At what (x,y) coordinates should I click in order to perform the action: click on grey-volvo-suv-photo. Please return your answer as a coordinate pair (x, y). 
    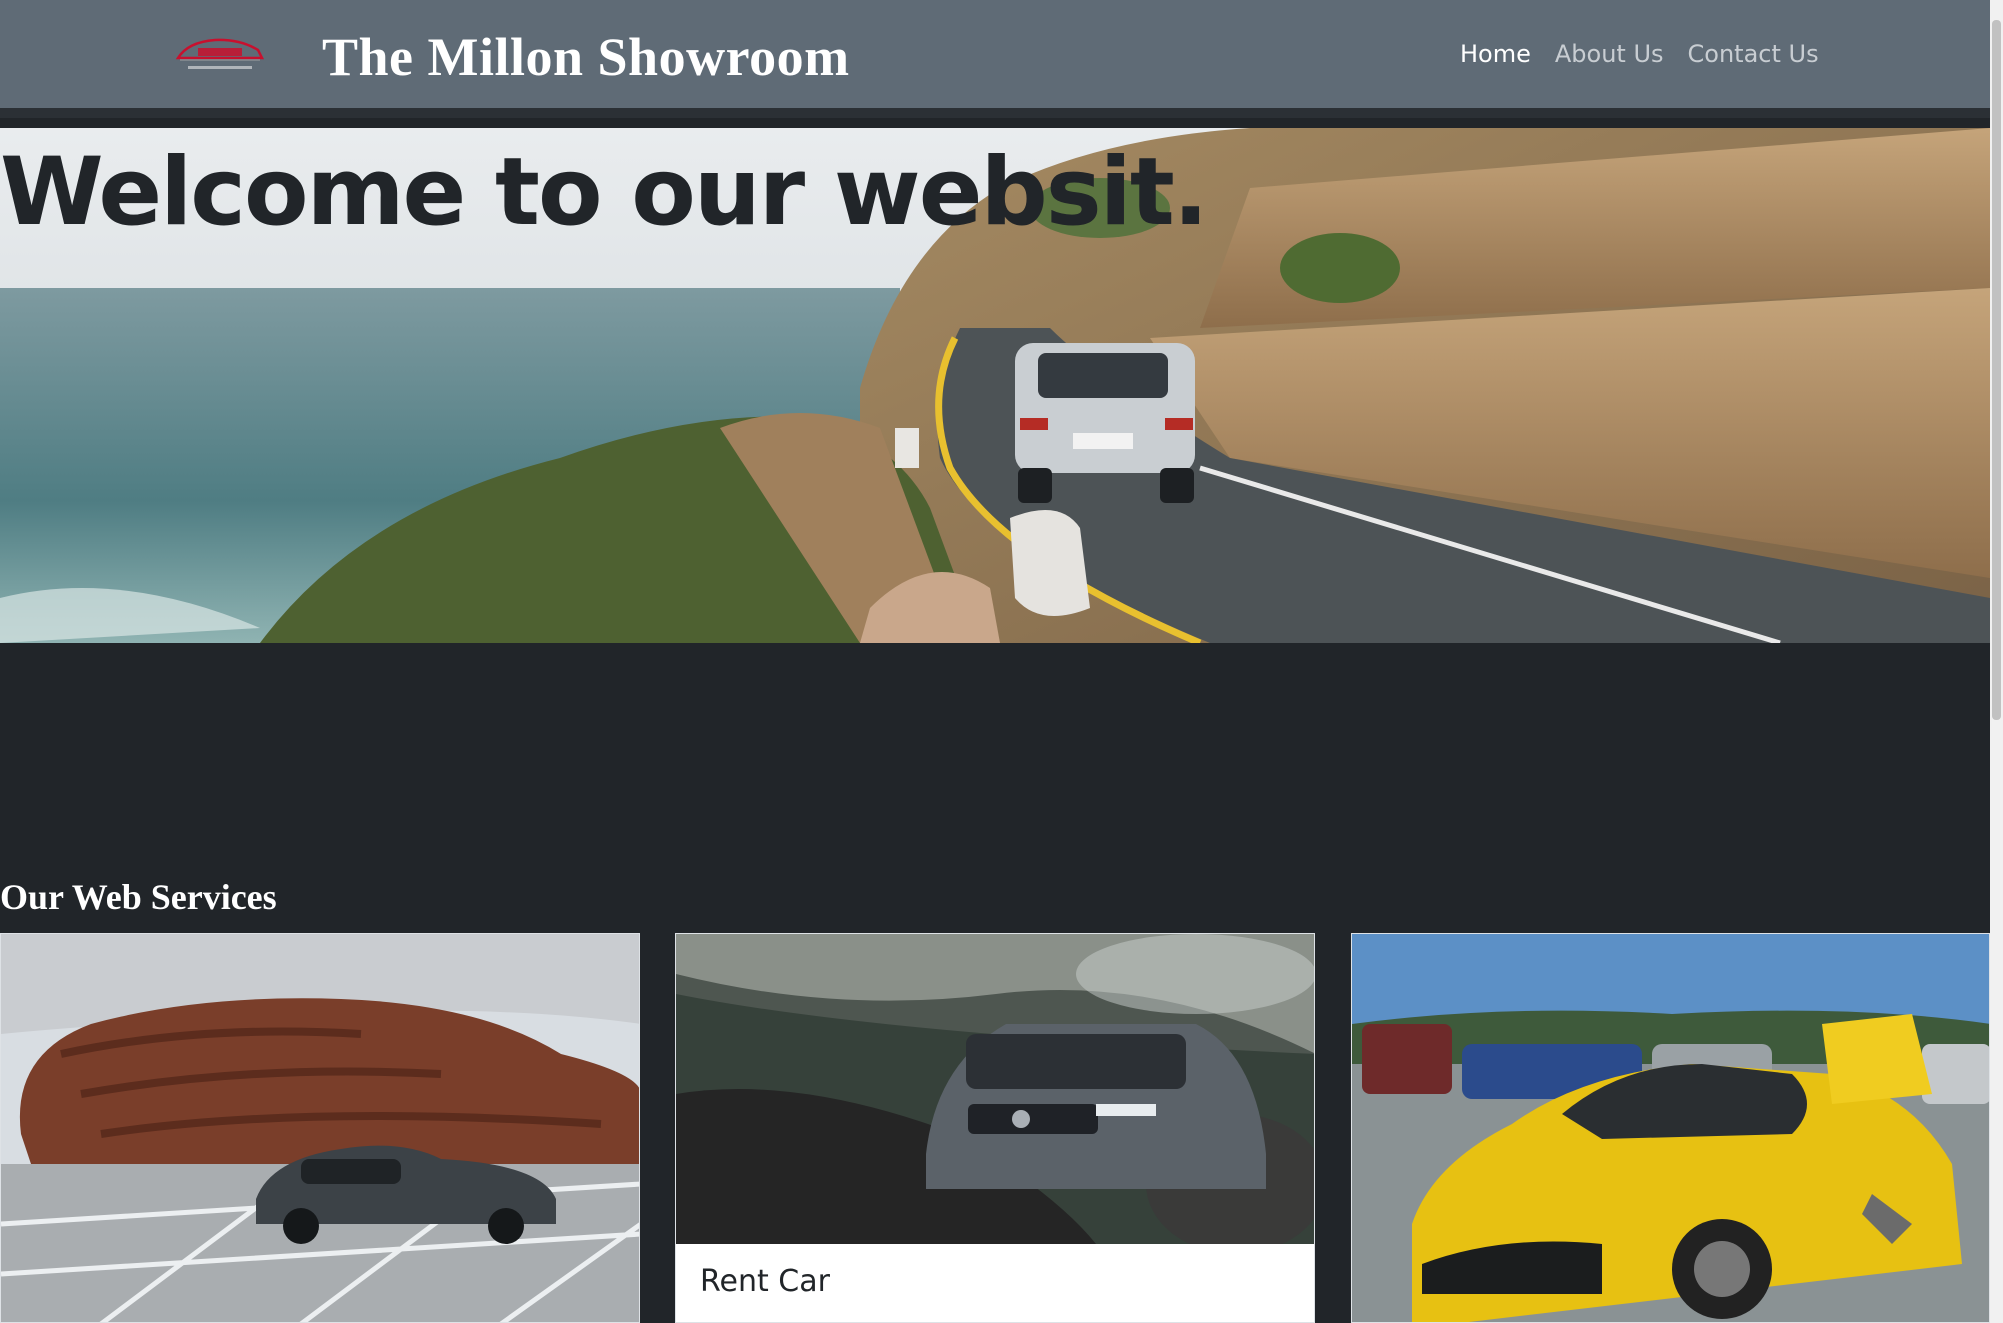
    Looking at the image, I should click on (995, 1089).